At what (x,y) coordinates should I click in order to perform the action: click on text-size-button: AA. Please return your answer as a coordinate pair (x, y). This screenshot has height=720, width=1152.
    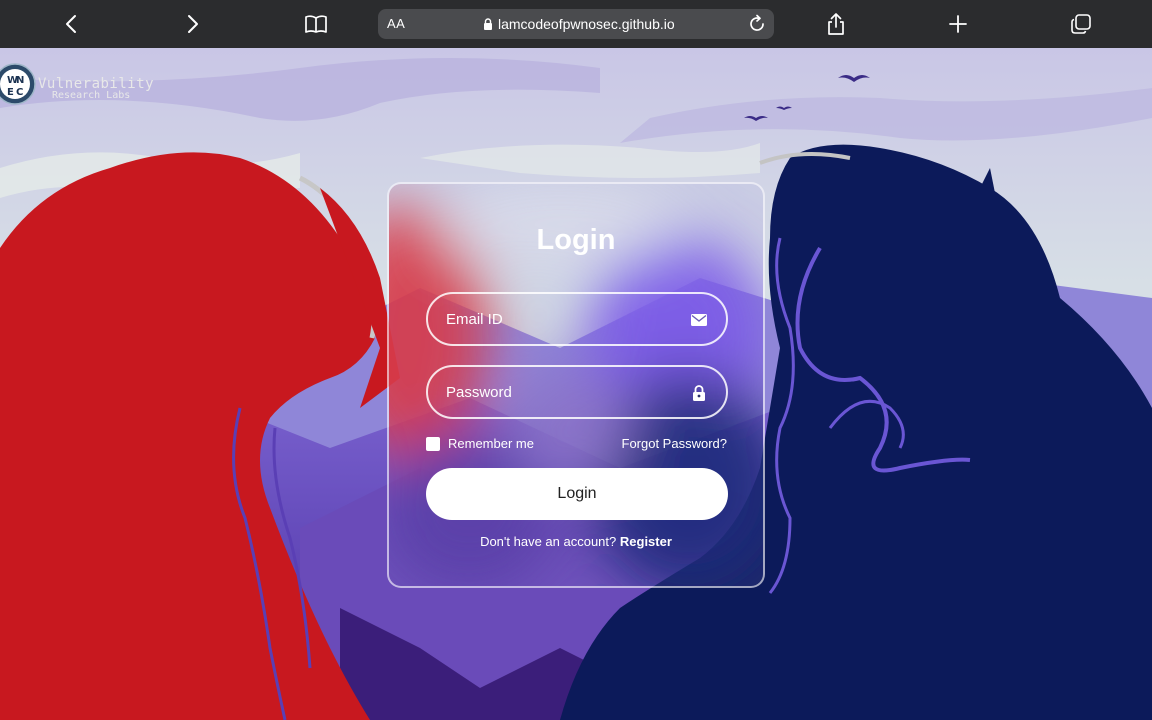
    Looking at the image, I should click on (396, 23).